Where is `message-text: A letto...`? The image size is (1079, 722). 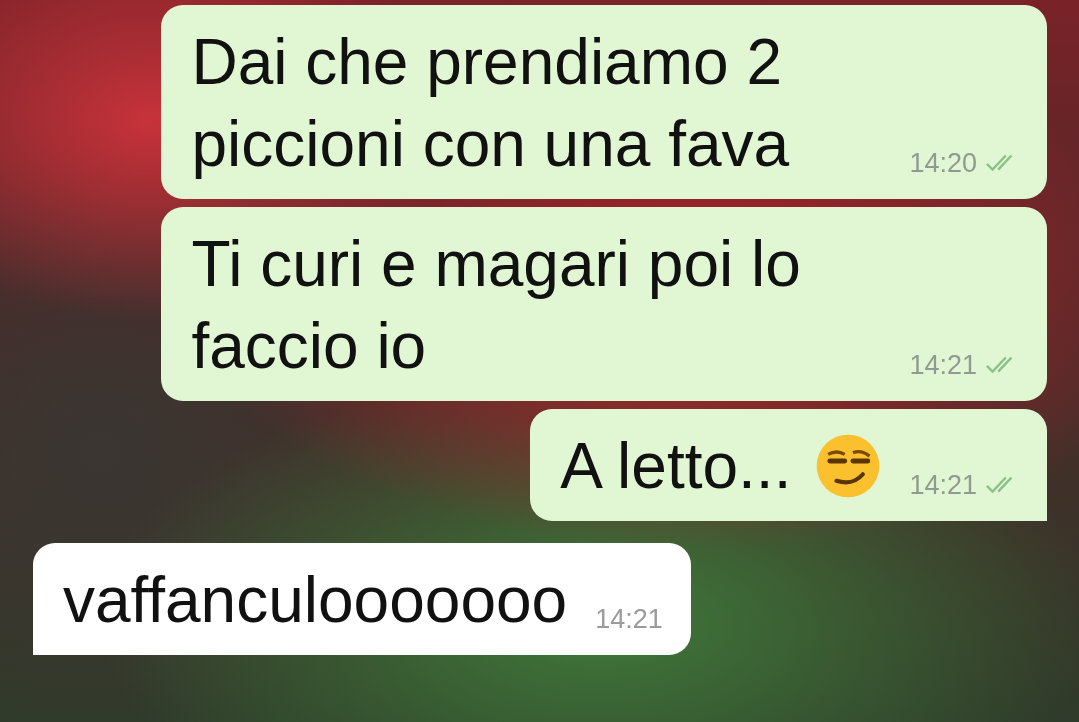 message-text: A letto... is located at coordinates (676, 466).